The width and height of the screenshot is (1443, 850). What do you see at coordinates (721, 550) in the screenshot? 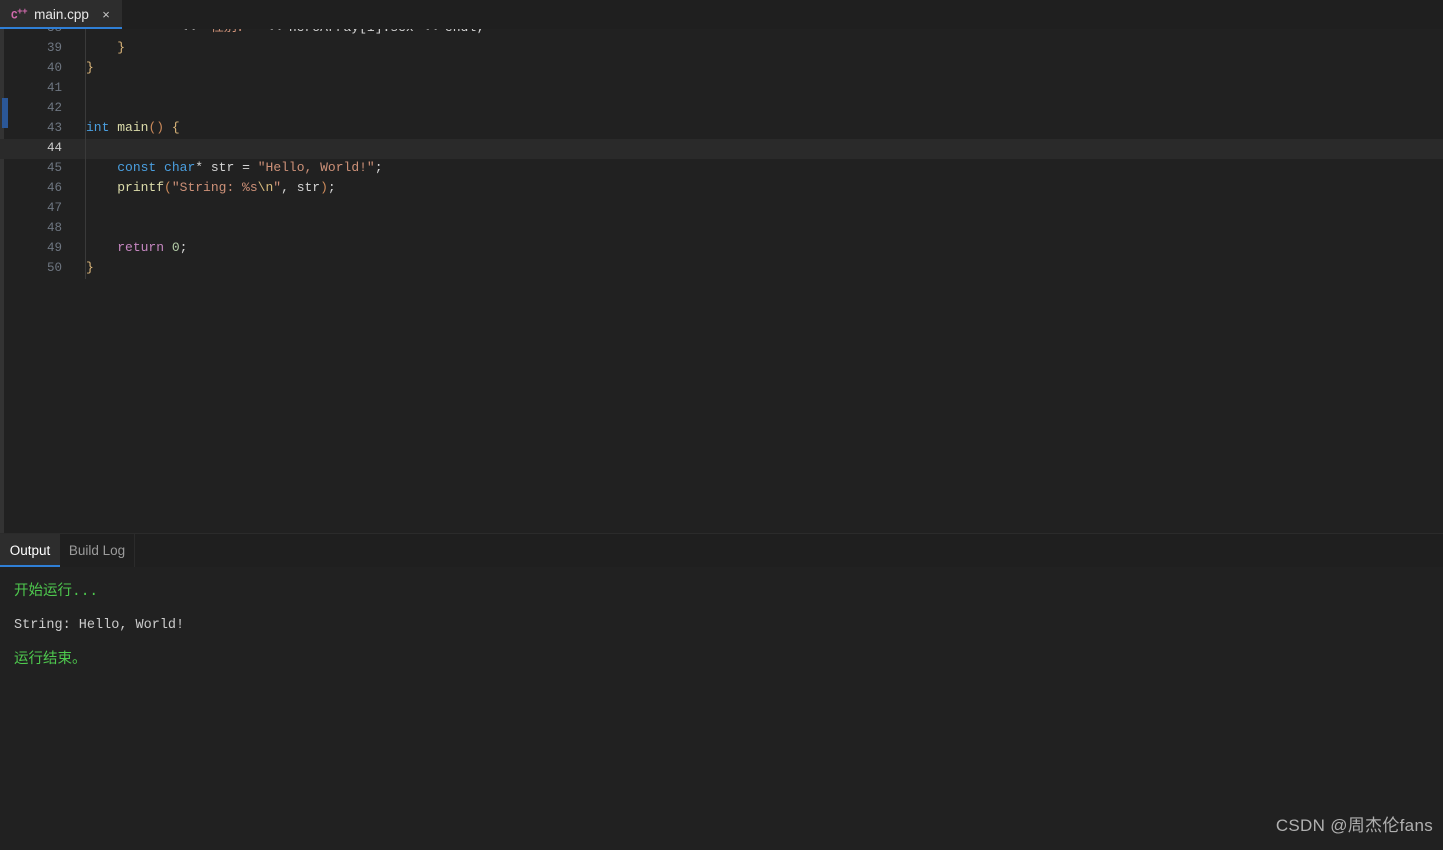
I see `panel-tab-bar: Output Build Log` at bounding box center [721, 550].